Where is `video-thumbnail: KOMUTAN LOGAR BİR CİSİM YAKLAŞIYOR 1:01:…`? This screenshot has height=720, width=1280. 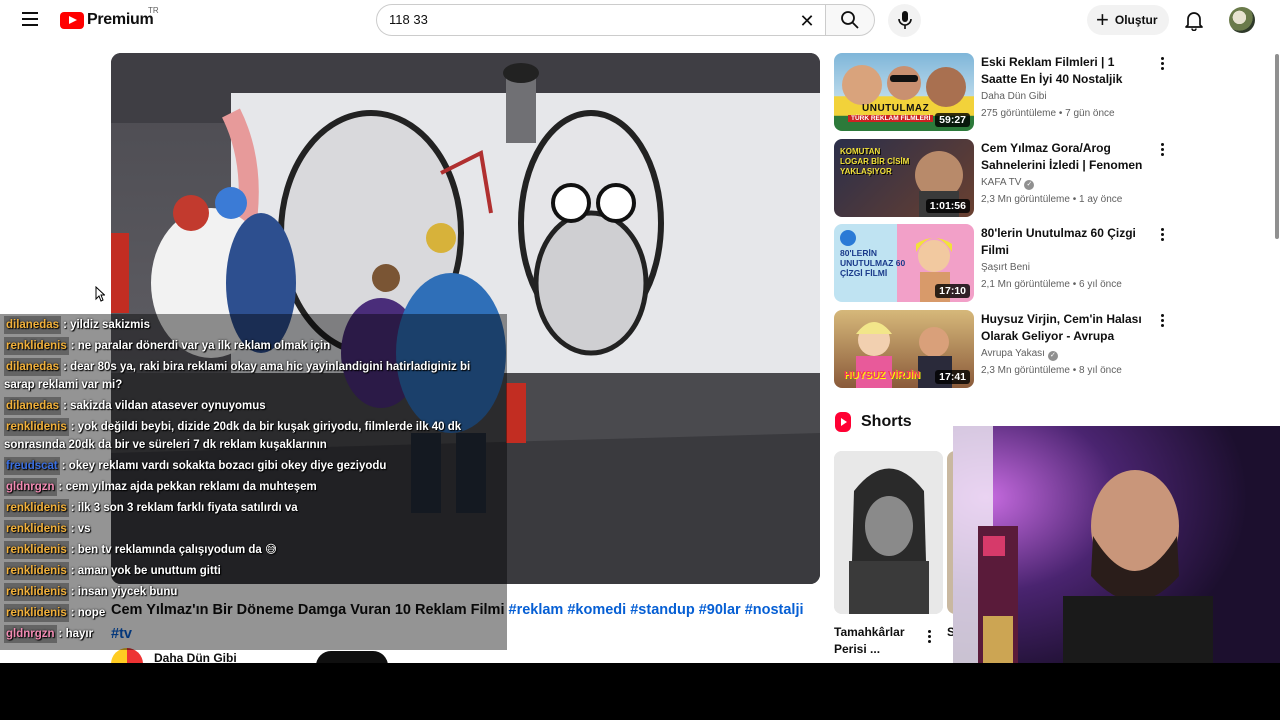 video-thumbnail: KOMUTAN LOGAR BİR CİSİM YAKLAŞIYOR 1:01:… is located at coordinates (904, 177).